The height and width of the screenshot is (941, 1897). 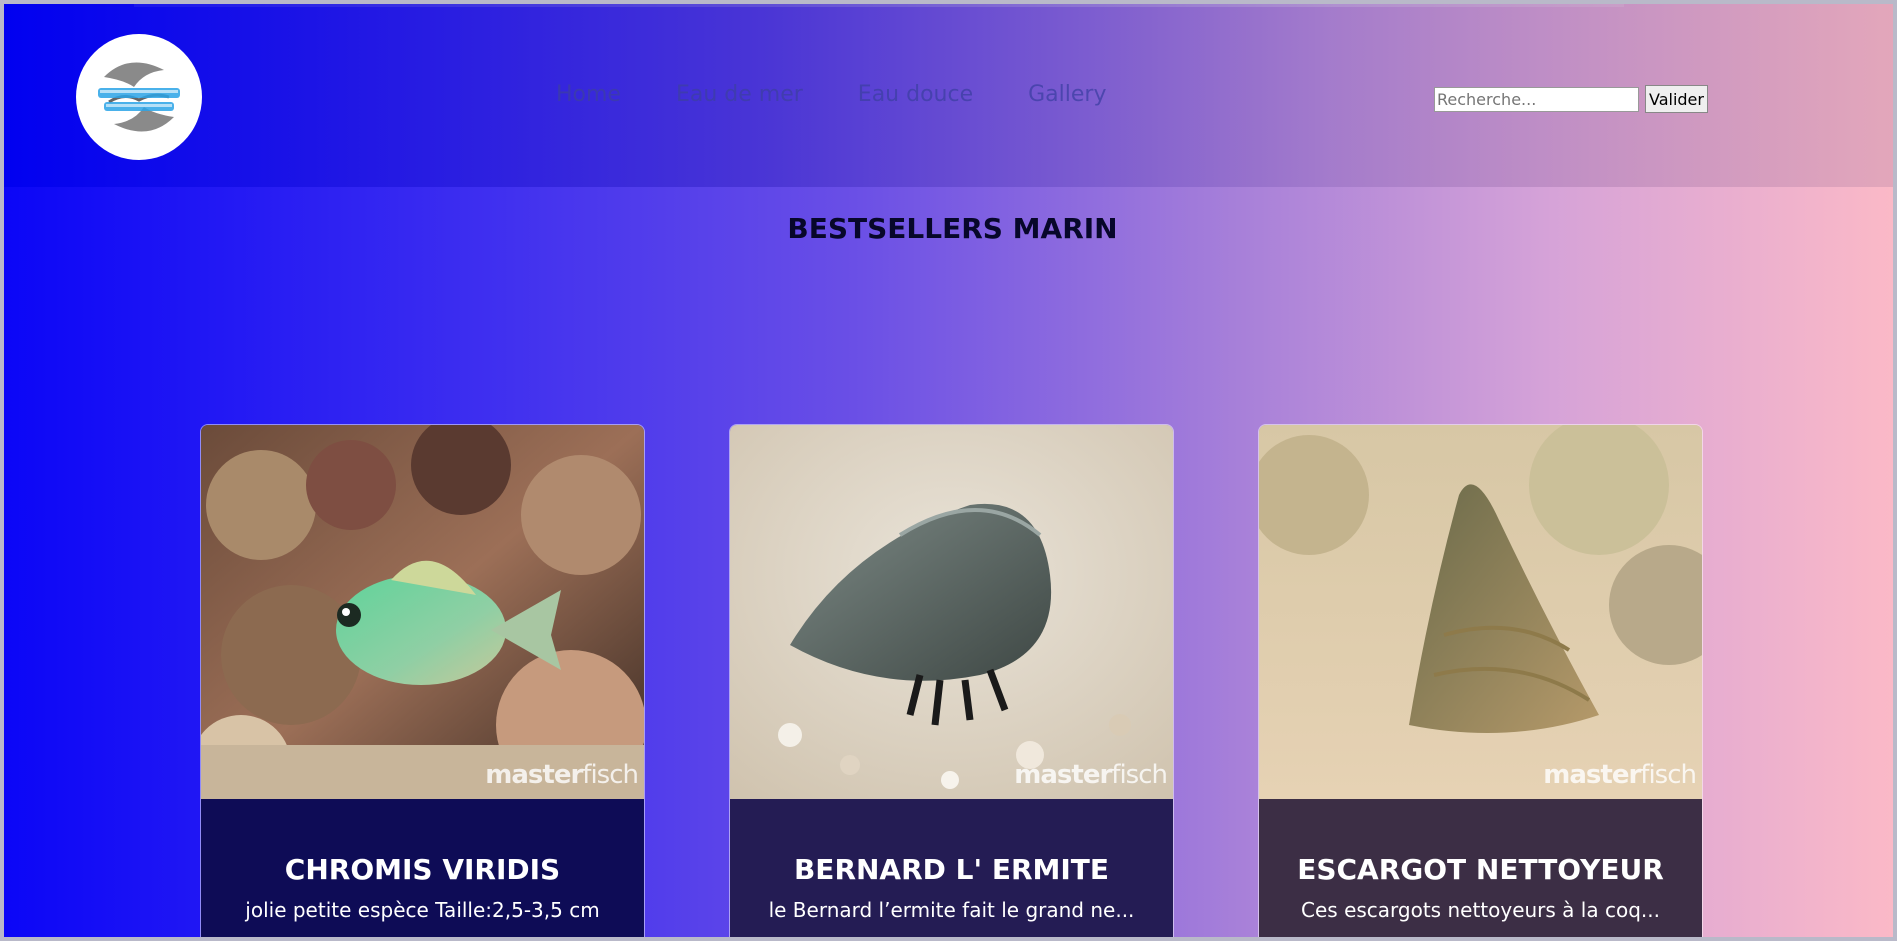 I want to click on nav-home: Home, so click(x=588, y=94).